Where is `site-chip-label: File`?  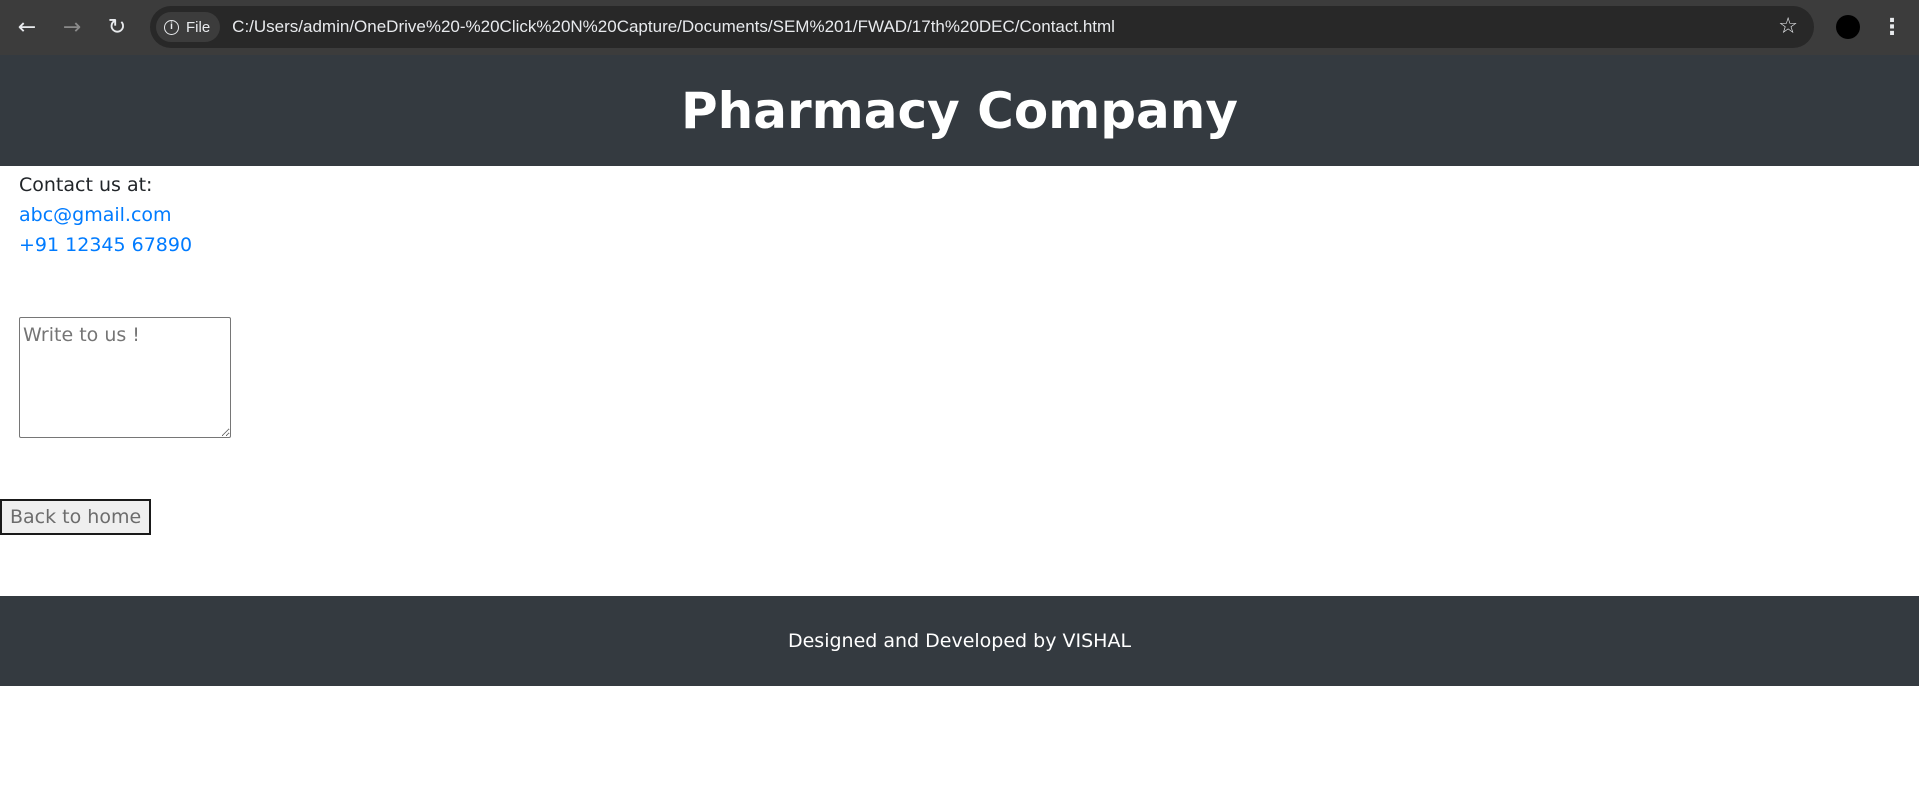 site-chip-label: File is located at coordinates (198, 27).